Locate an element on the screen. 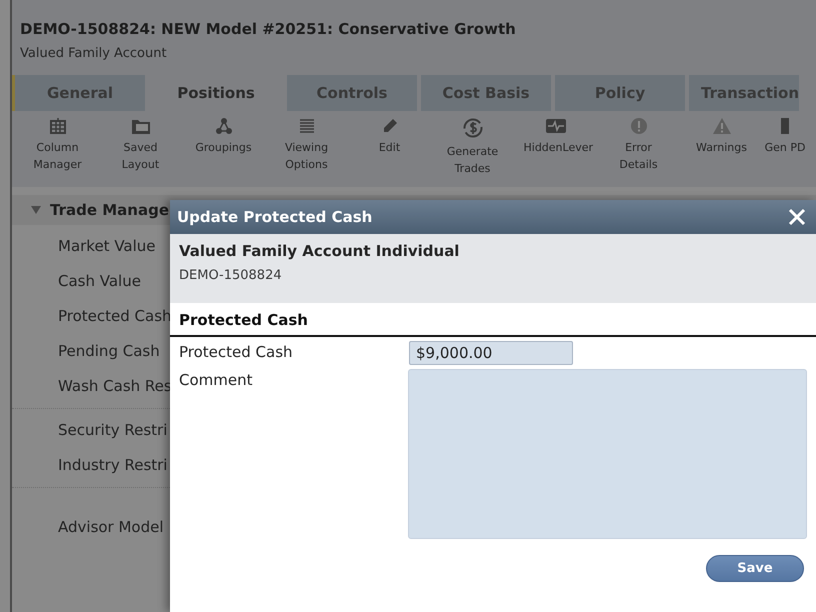 Image resolution: width=816 pixels, height=612 pixels. toolbar-button: Edit is located at coordinates (389, 147).